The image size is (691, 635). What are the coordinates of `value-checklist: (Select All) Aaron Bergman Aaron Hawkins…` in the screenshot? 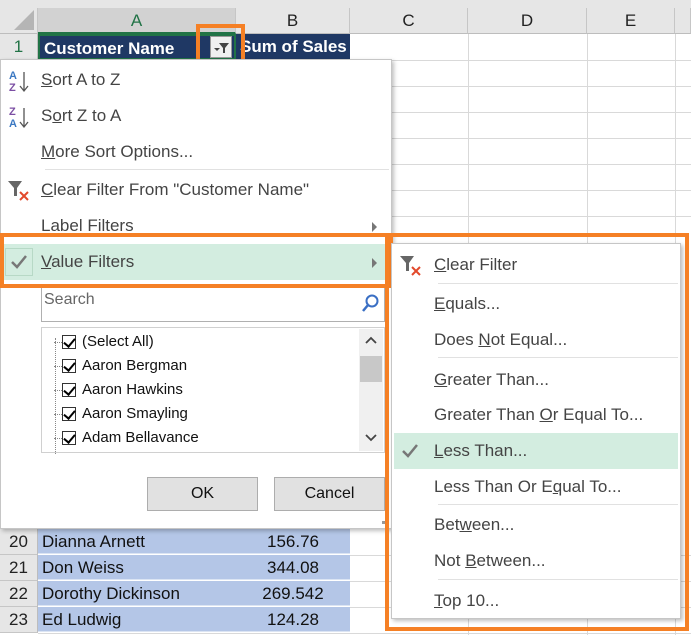 It's located at (213, 390).